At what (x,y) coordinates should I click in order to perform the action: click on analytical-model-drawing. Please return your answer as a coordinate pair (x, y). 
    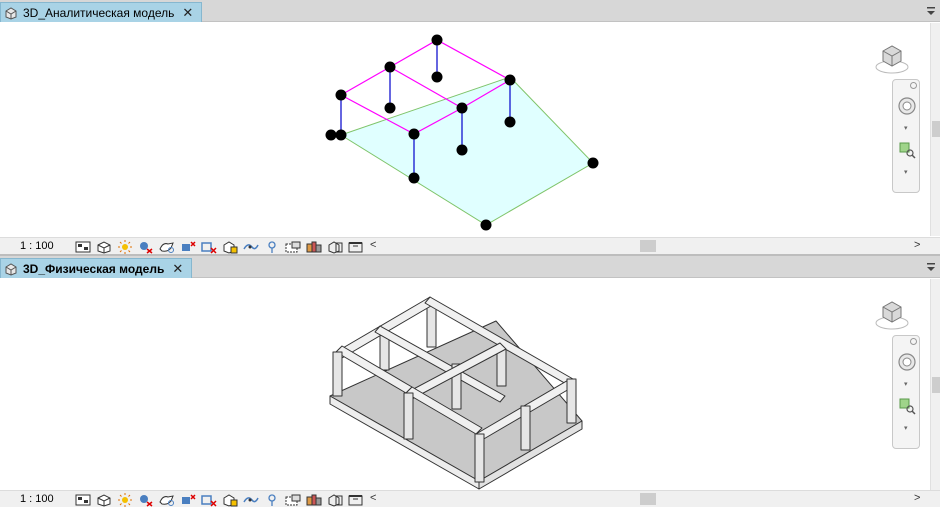
    Looking at the image, I should click on (462, 132).